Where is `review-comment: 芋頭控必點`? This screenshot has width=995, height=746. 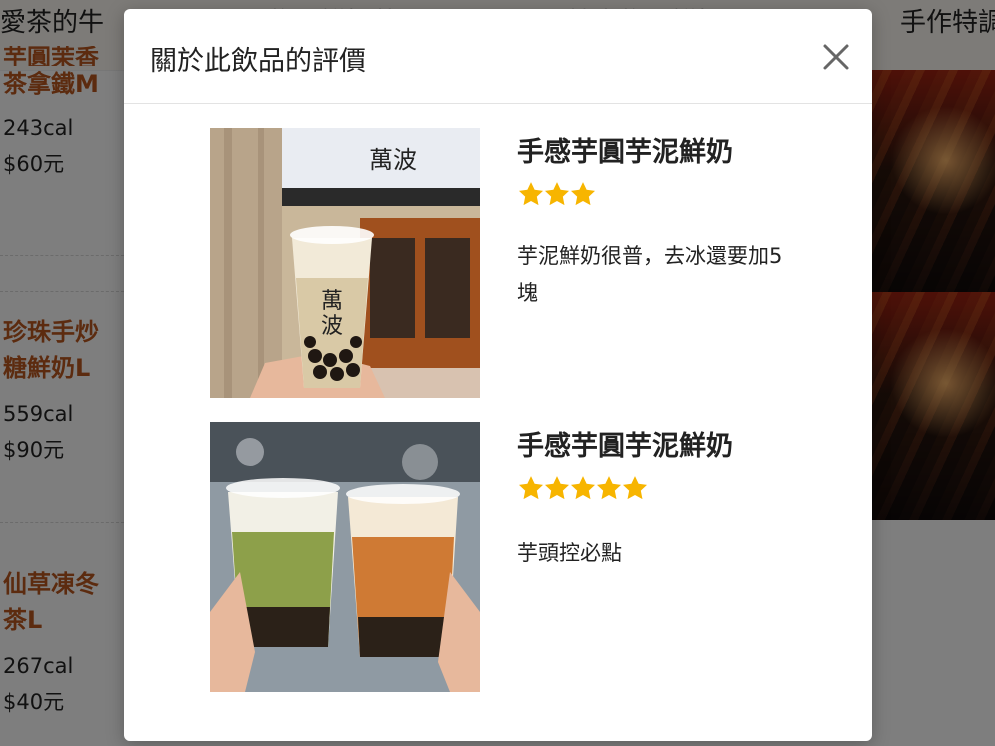
review-comment: 芋頭控必點 is located at coordinates (569, 553).